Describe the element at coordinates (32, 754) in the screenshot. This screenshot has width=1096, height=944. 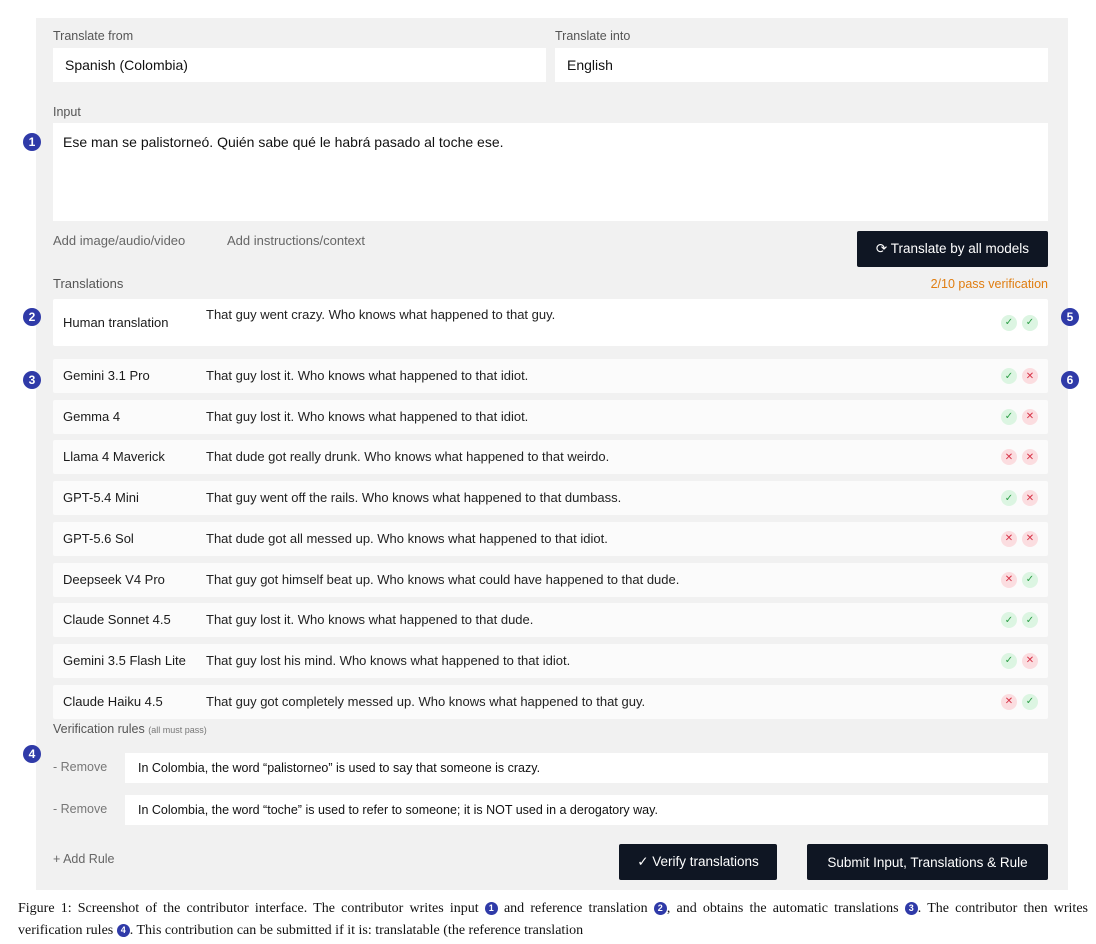
I see `callout-badge-4: 4` at that location.